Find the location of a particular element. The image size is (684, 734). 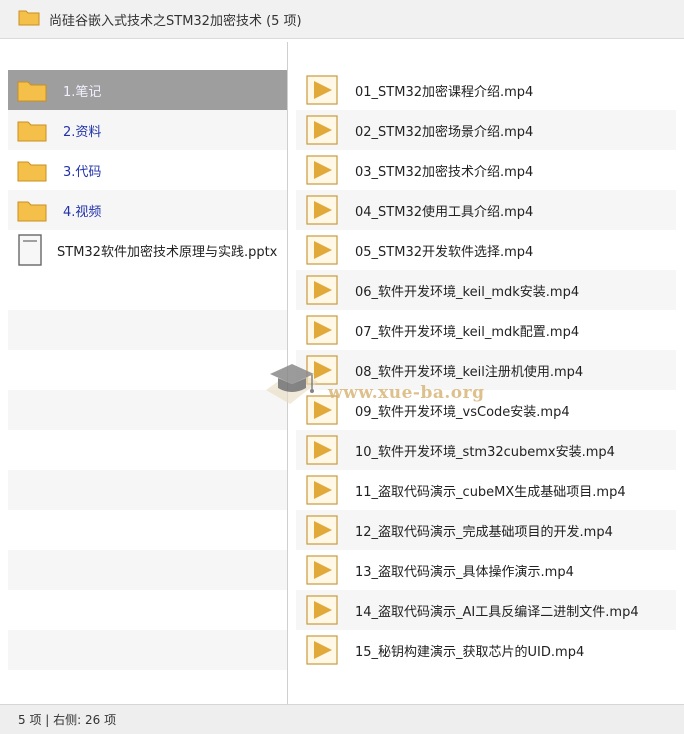

video-item: 09_软件开发环境_vsCode安装.mp4 is located at coordinates (486, 410).